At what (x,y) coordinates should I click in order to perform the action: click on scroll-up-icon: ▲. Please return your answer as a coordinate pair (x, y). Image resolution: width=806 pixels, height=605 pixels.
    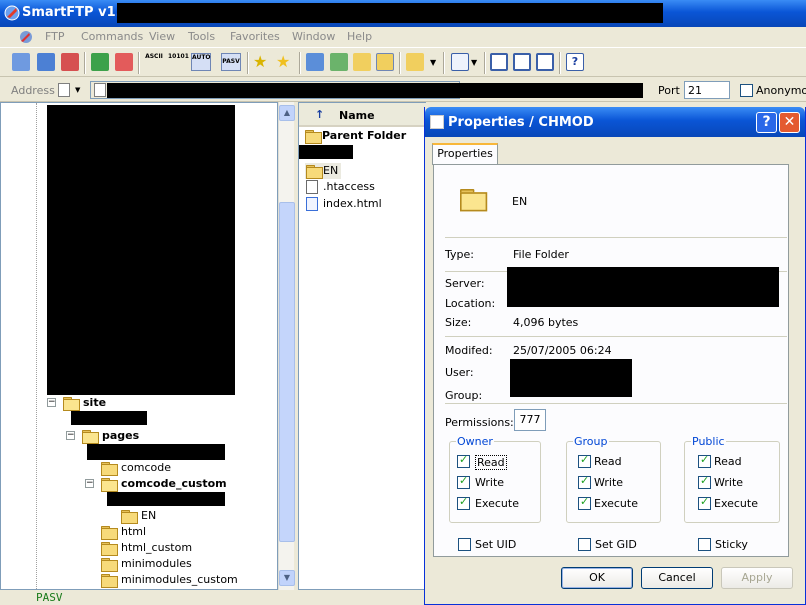
    Looking at the image, I should click on (287, 113).